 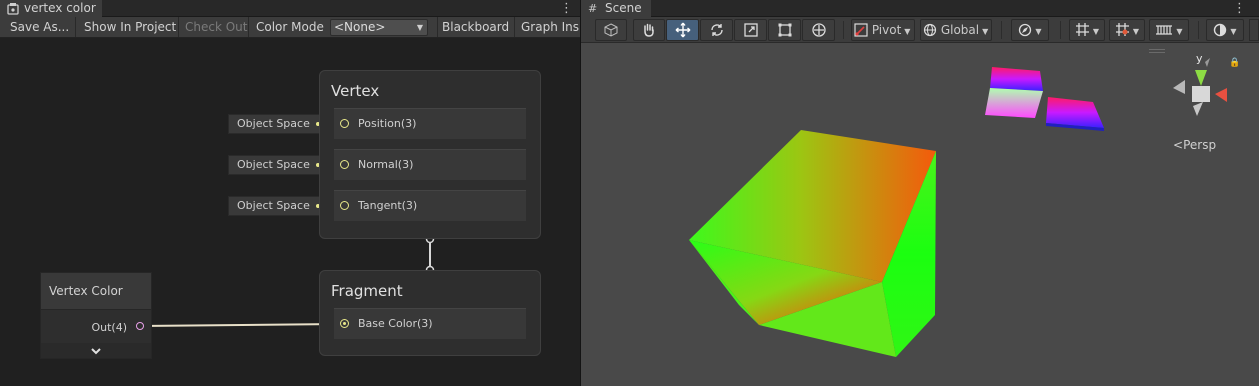 I want to click on chevron-down-icon, so click(x=96, y=351).